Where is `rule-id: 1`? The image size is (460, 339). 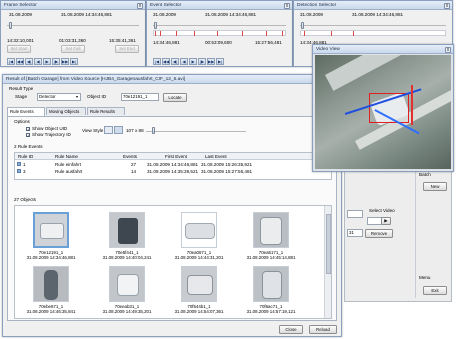 rule-id: 1 is located at coordinates (24, 164).